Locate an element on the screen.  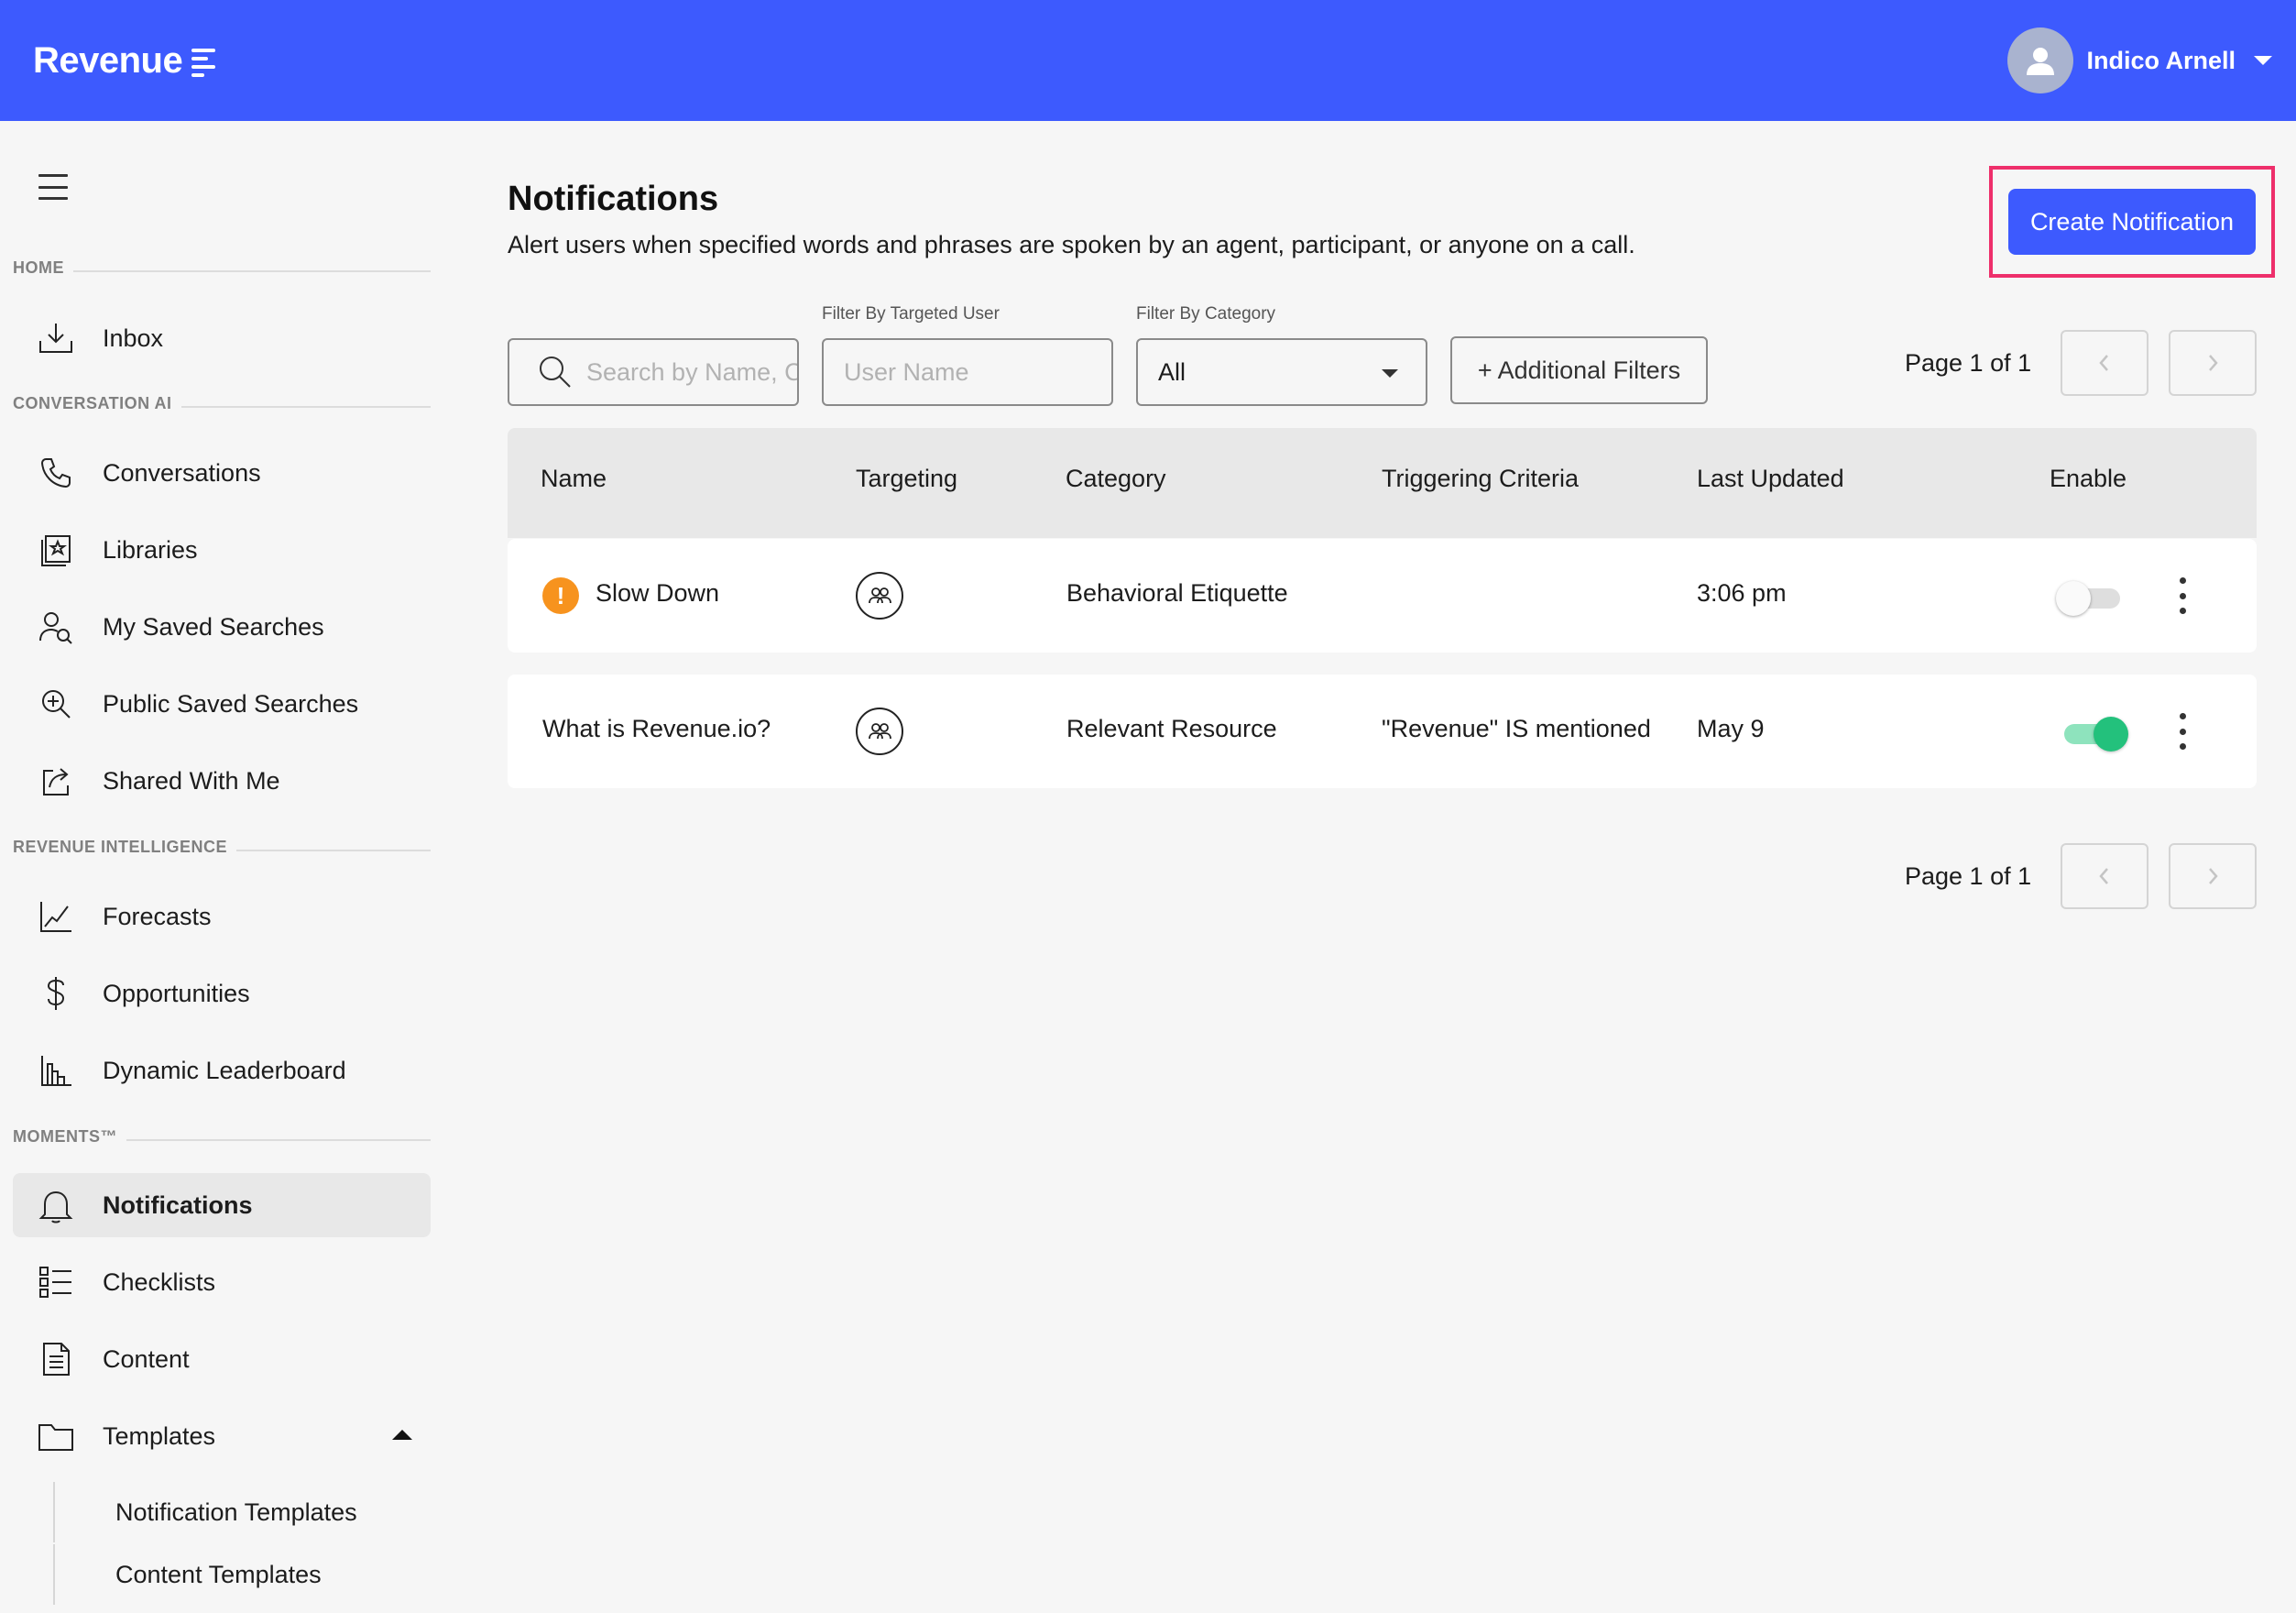
sidebar-item-notification-templates: Notification Templates is located at coordinates (242, 1512).